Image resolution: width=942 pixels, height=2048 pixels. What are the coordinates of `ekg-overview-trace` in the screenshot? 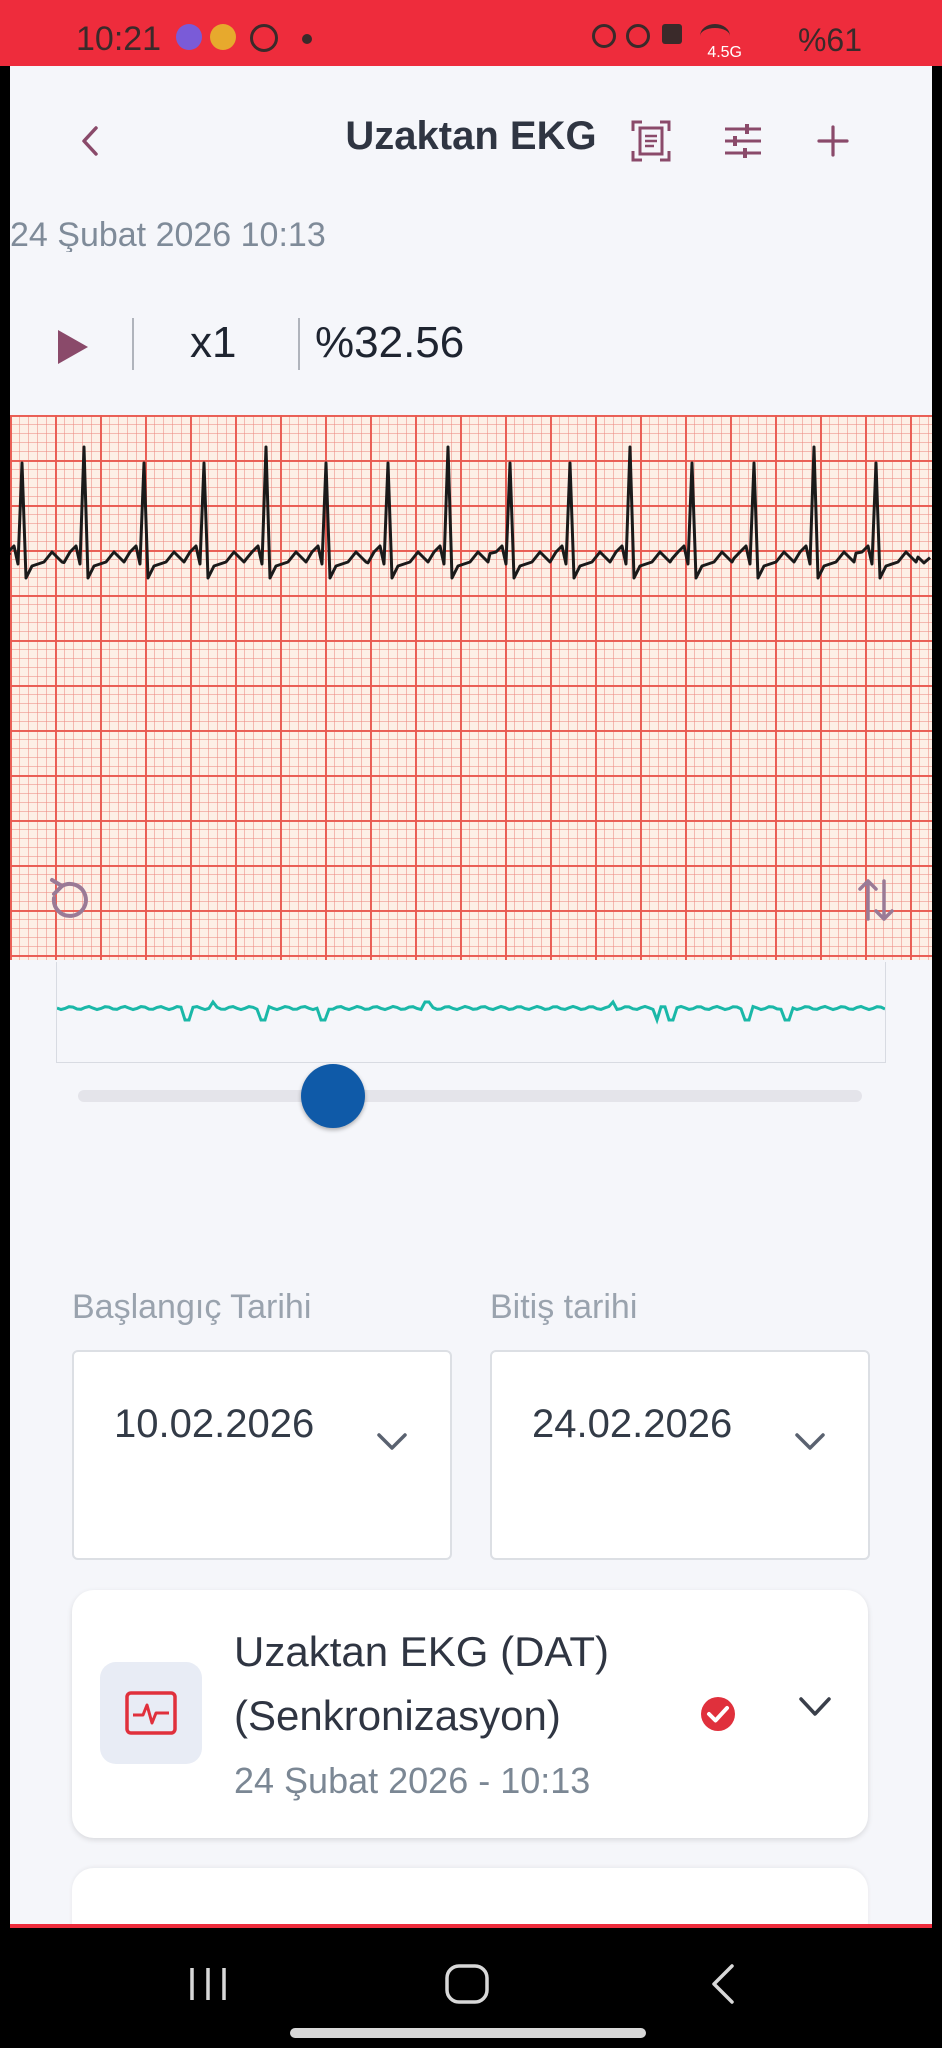 It's located at (471, 1012).